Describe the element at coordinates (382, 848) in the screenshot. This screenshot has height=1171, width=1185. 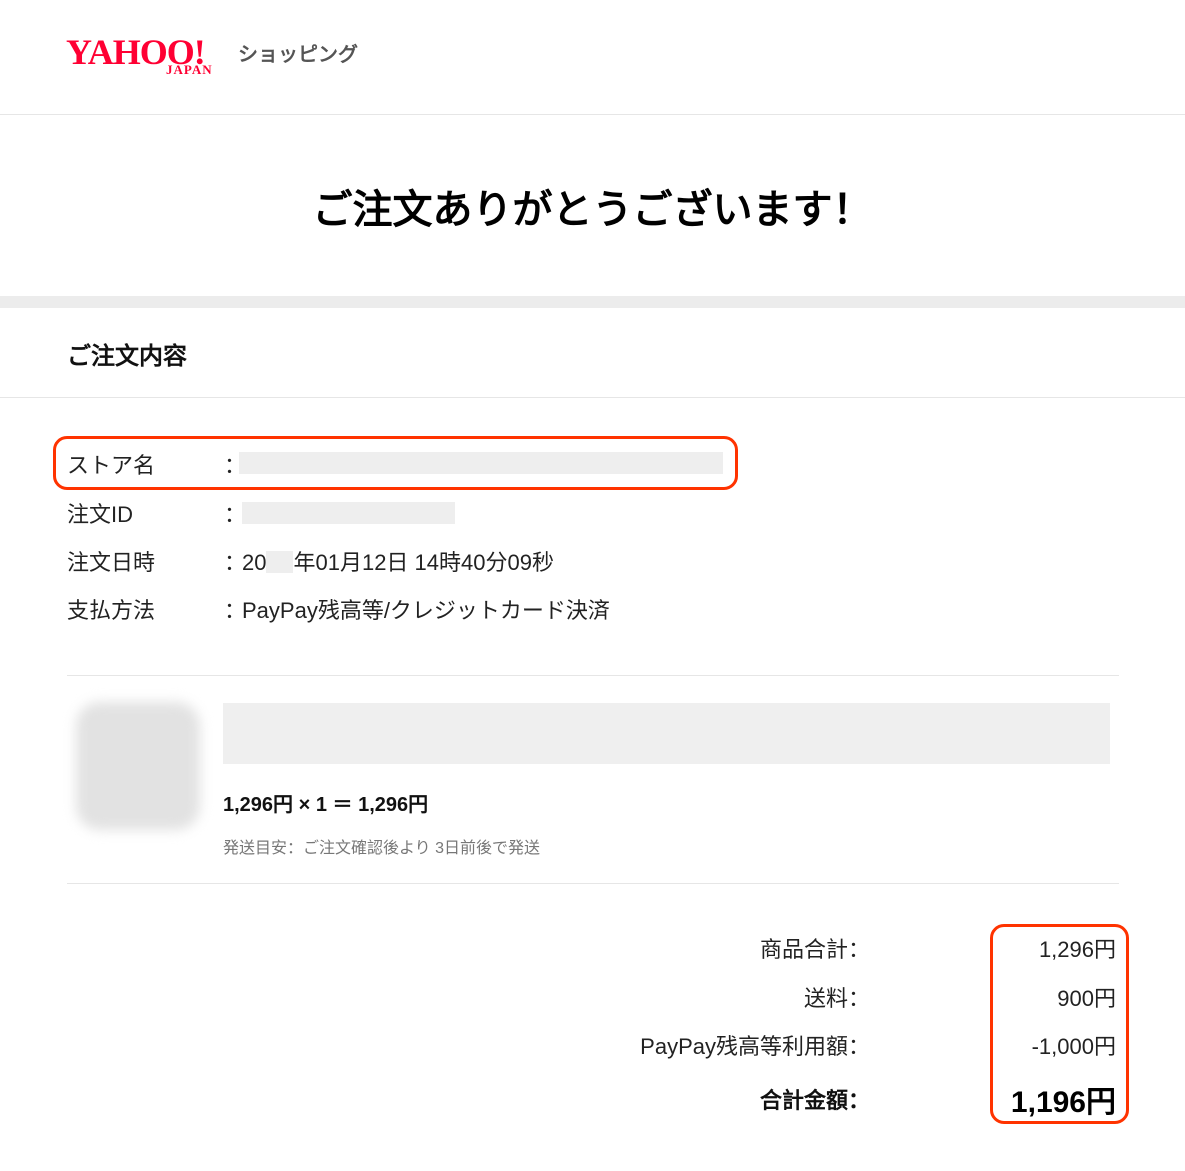
I see `shipping-estimate: 発送目安：ご注文確認後より 3日前後で発送` at that location.